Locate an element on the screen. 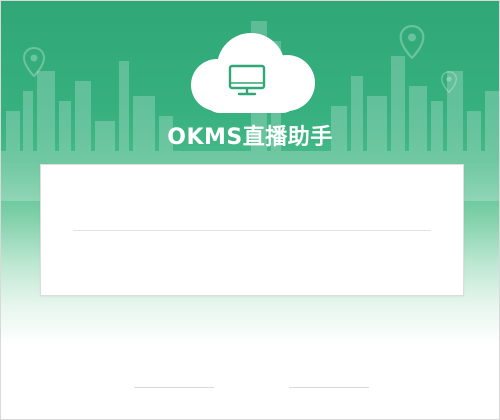 The width and height of the screenshot is (500, 420). footer-divider-left is located at coordinates (174, 387).